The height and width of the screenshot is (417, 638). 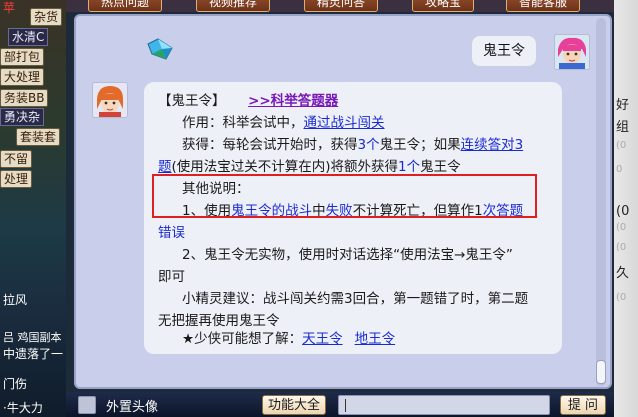 I want to click on external-avatar-label: 外置头像, so click(x=132, y=407).